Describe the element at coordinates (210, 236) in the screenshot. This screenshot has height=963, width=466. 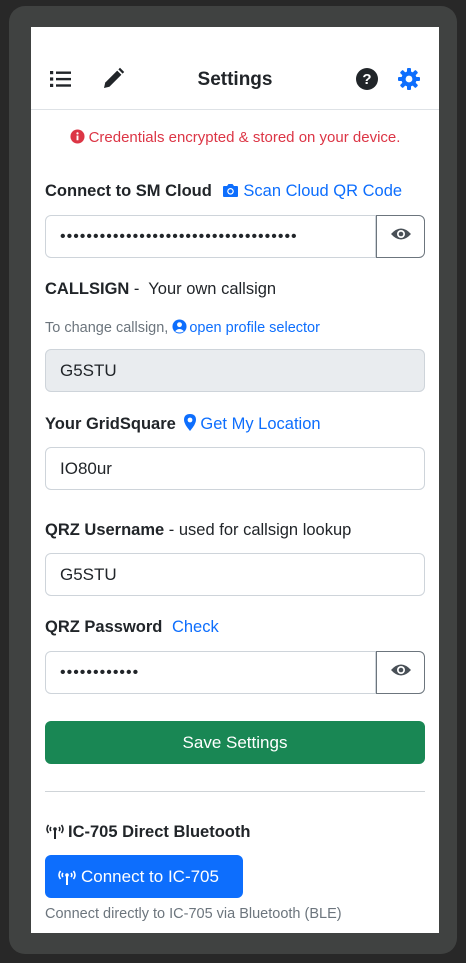
I see `cloud-key-input: ••••••••••••••••••••••••••••••••••••` at that location.